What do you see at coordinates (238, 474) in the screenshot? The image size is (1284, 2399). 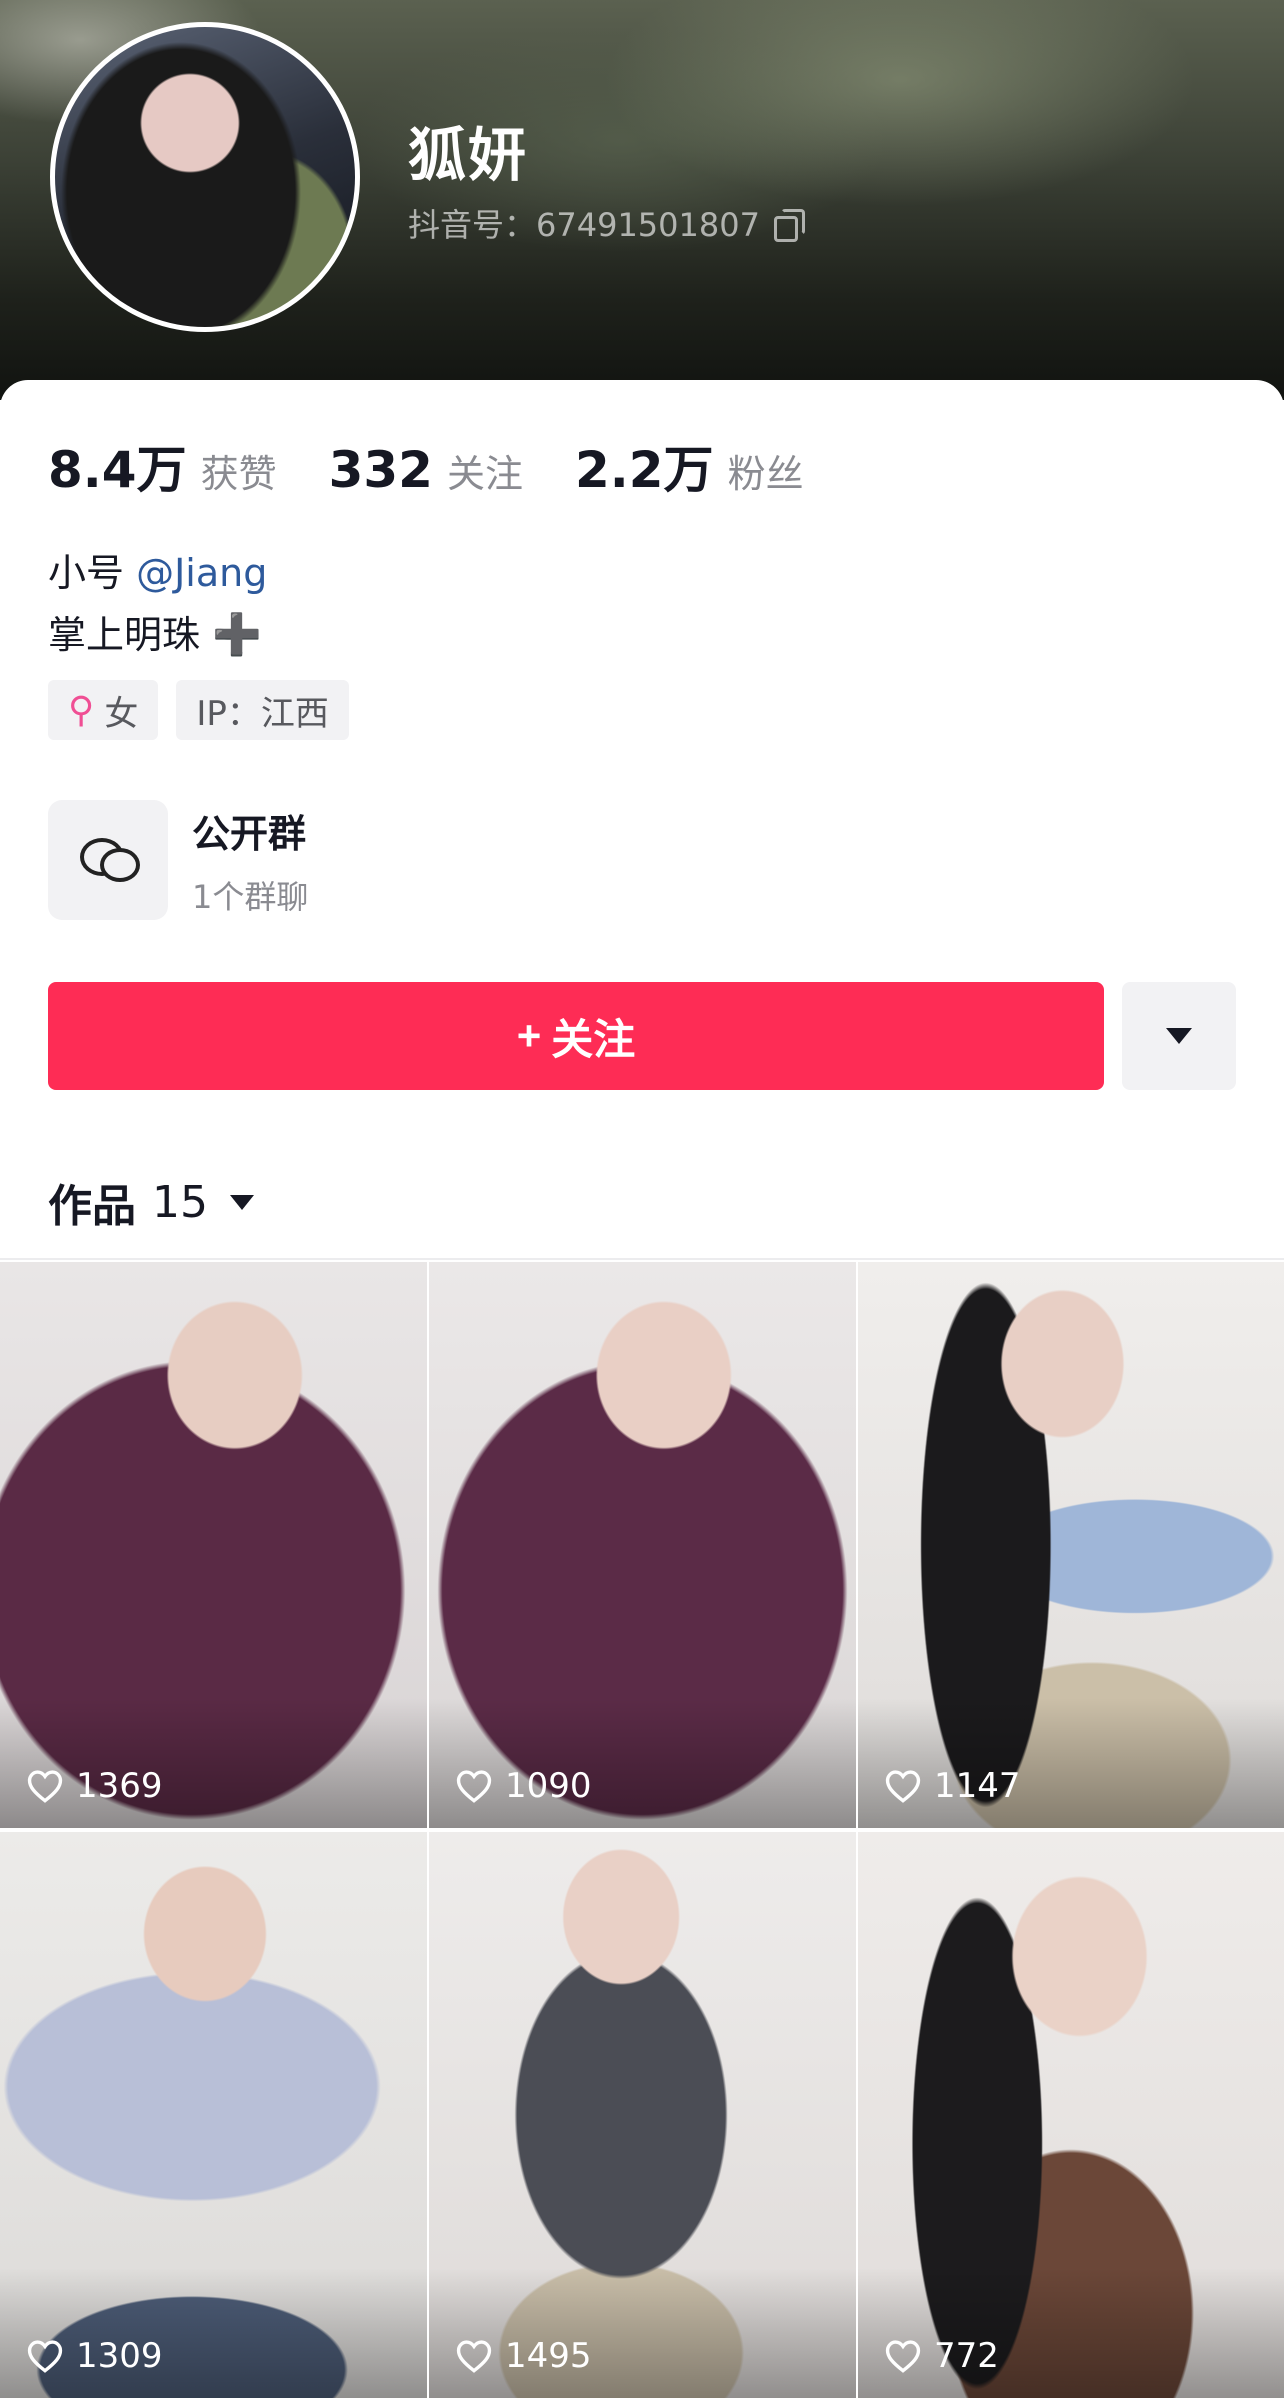 I see `stat-likes-label: 获赞` at bounding box center [238, 474].